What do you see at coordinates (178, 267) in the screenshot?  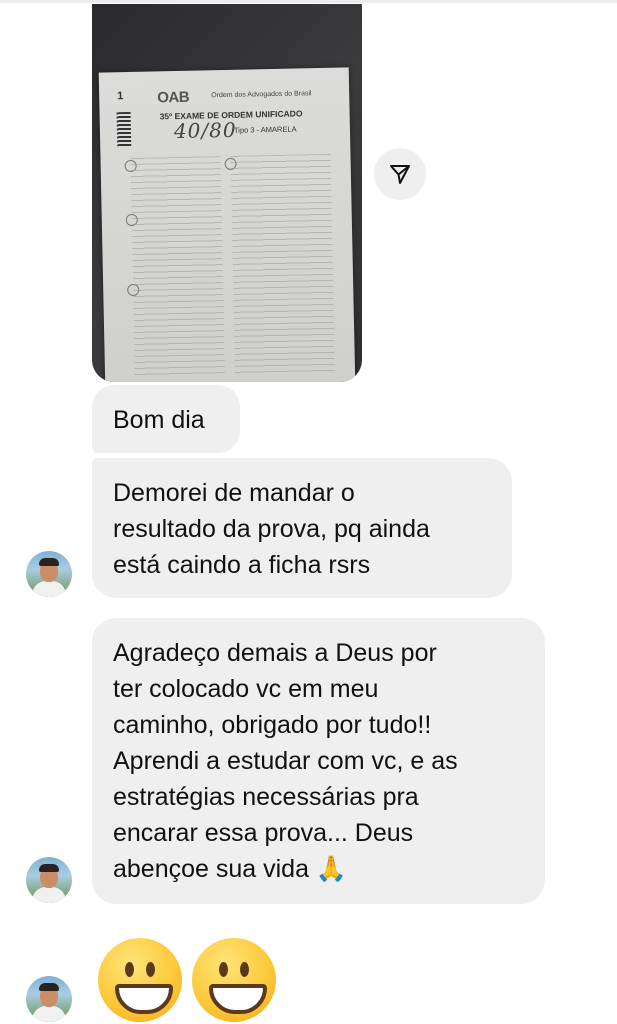 I see `instructions-column-left` at bounding box center [178, 267].